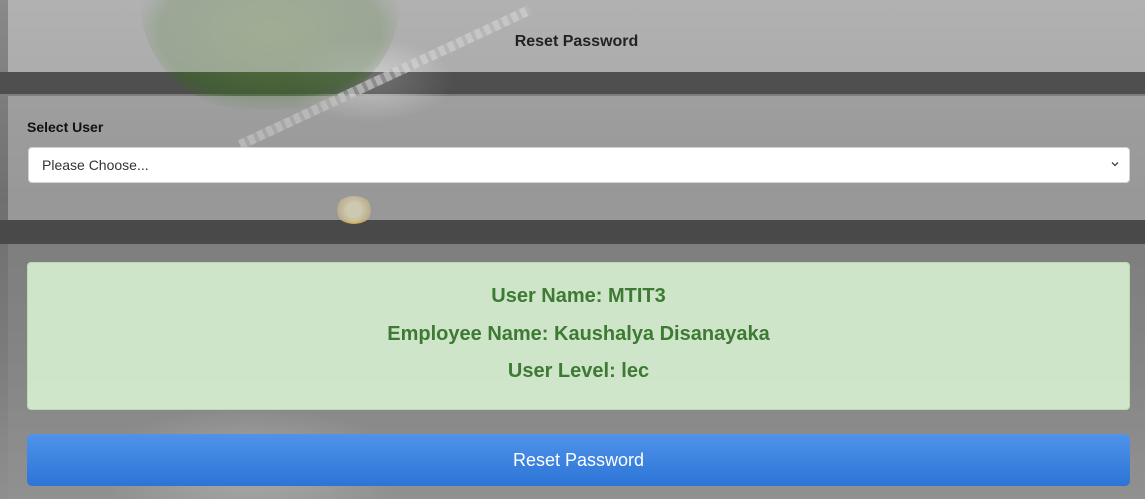  I want to click on user-level-text: User Level: lec, so click(578, 371).